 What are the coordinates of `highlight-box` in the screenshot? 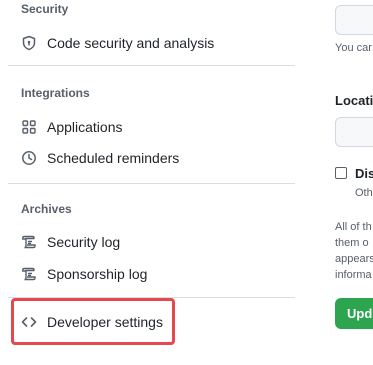 It's located at (93, 321).